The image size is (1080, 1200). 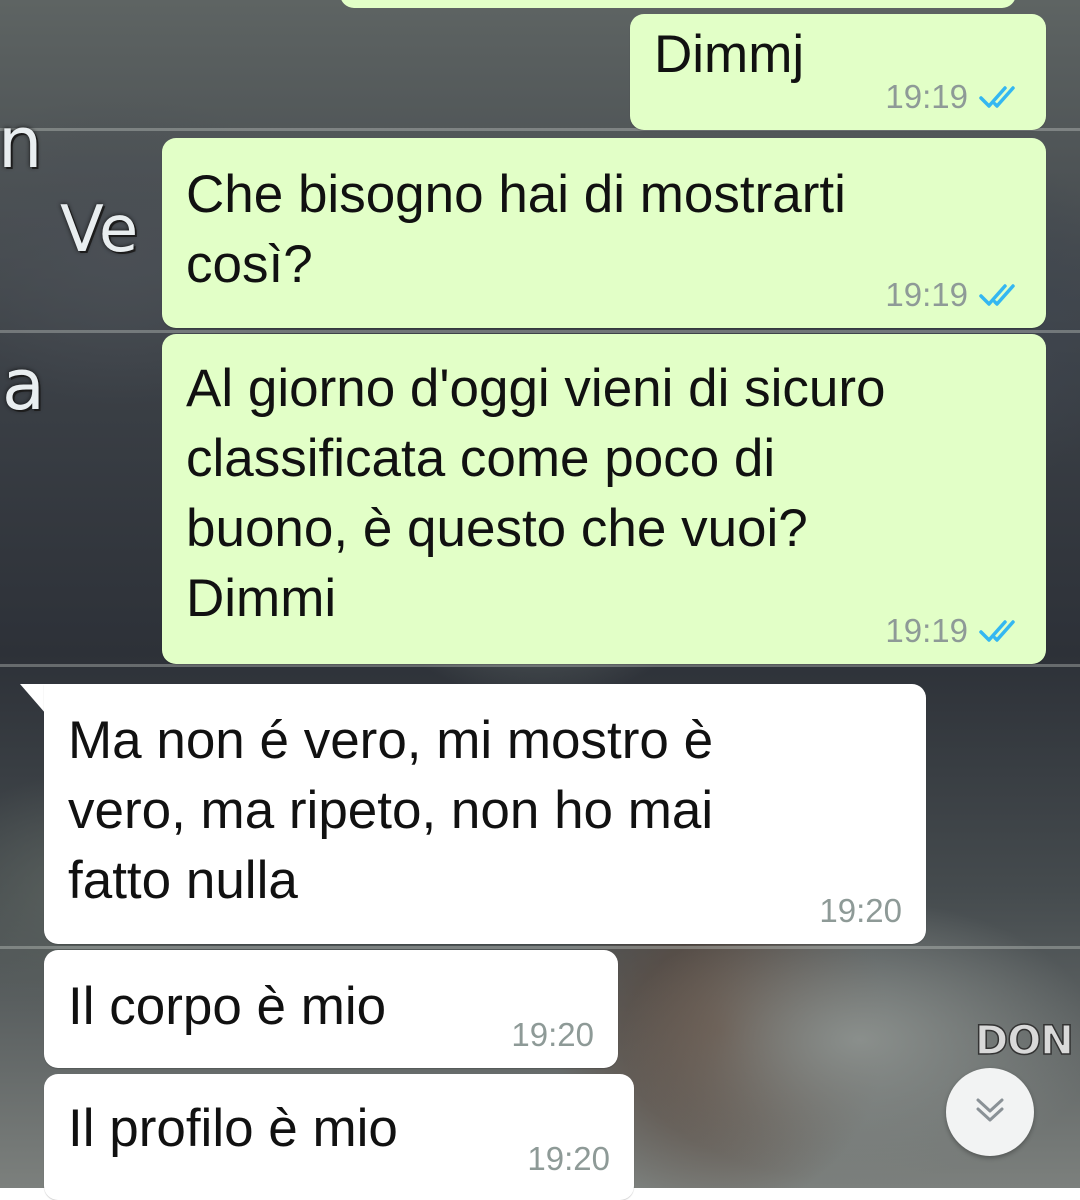 What do you see at coordinates (233, 1128) in the screenshot?
I see `message-text: Il profilo è mio` at bounding box center [233, 1128].